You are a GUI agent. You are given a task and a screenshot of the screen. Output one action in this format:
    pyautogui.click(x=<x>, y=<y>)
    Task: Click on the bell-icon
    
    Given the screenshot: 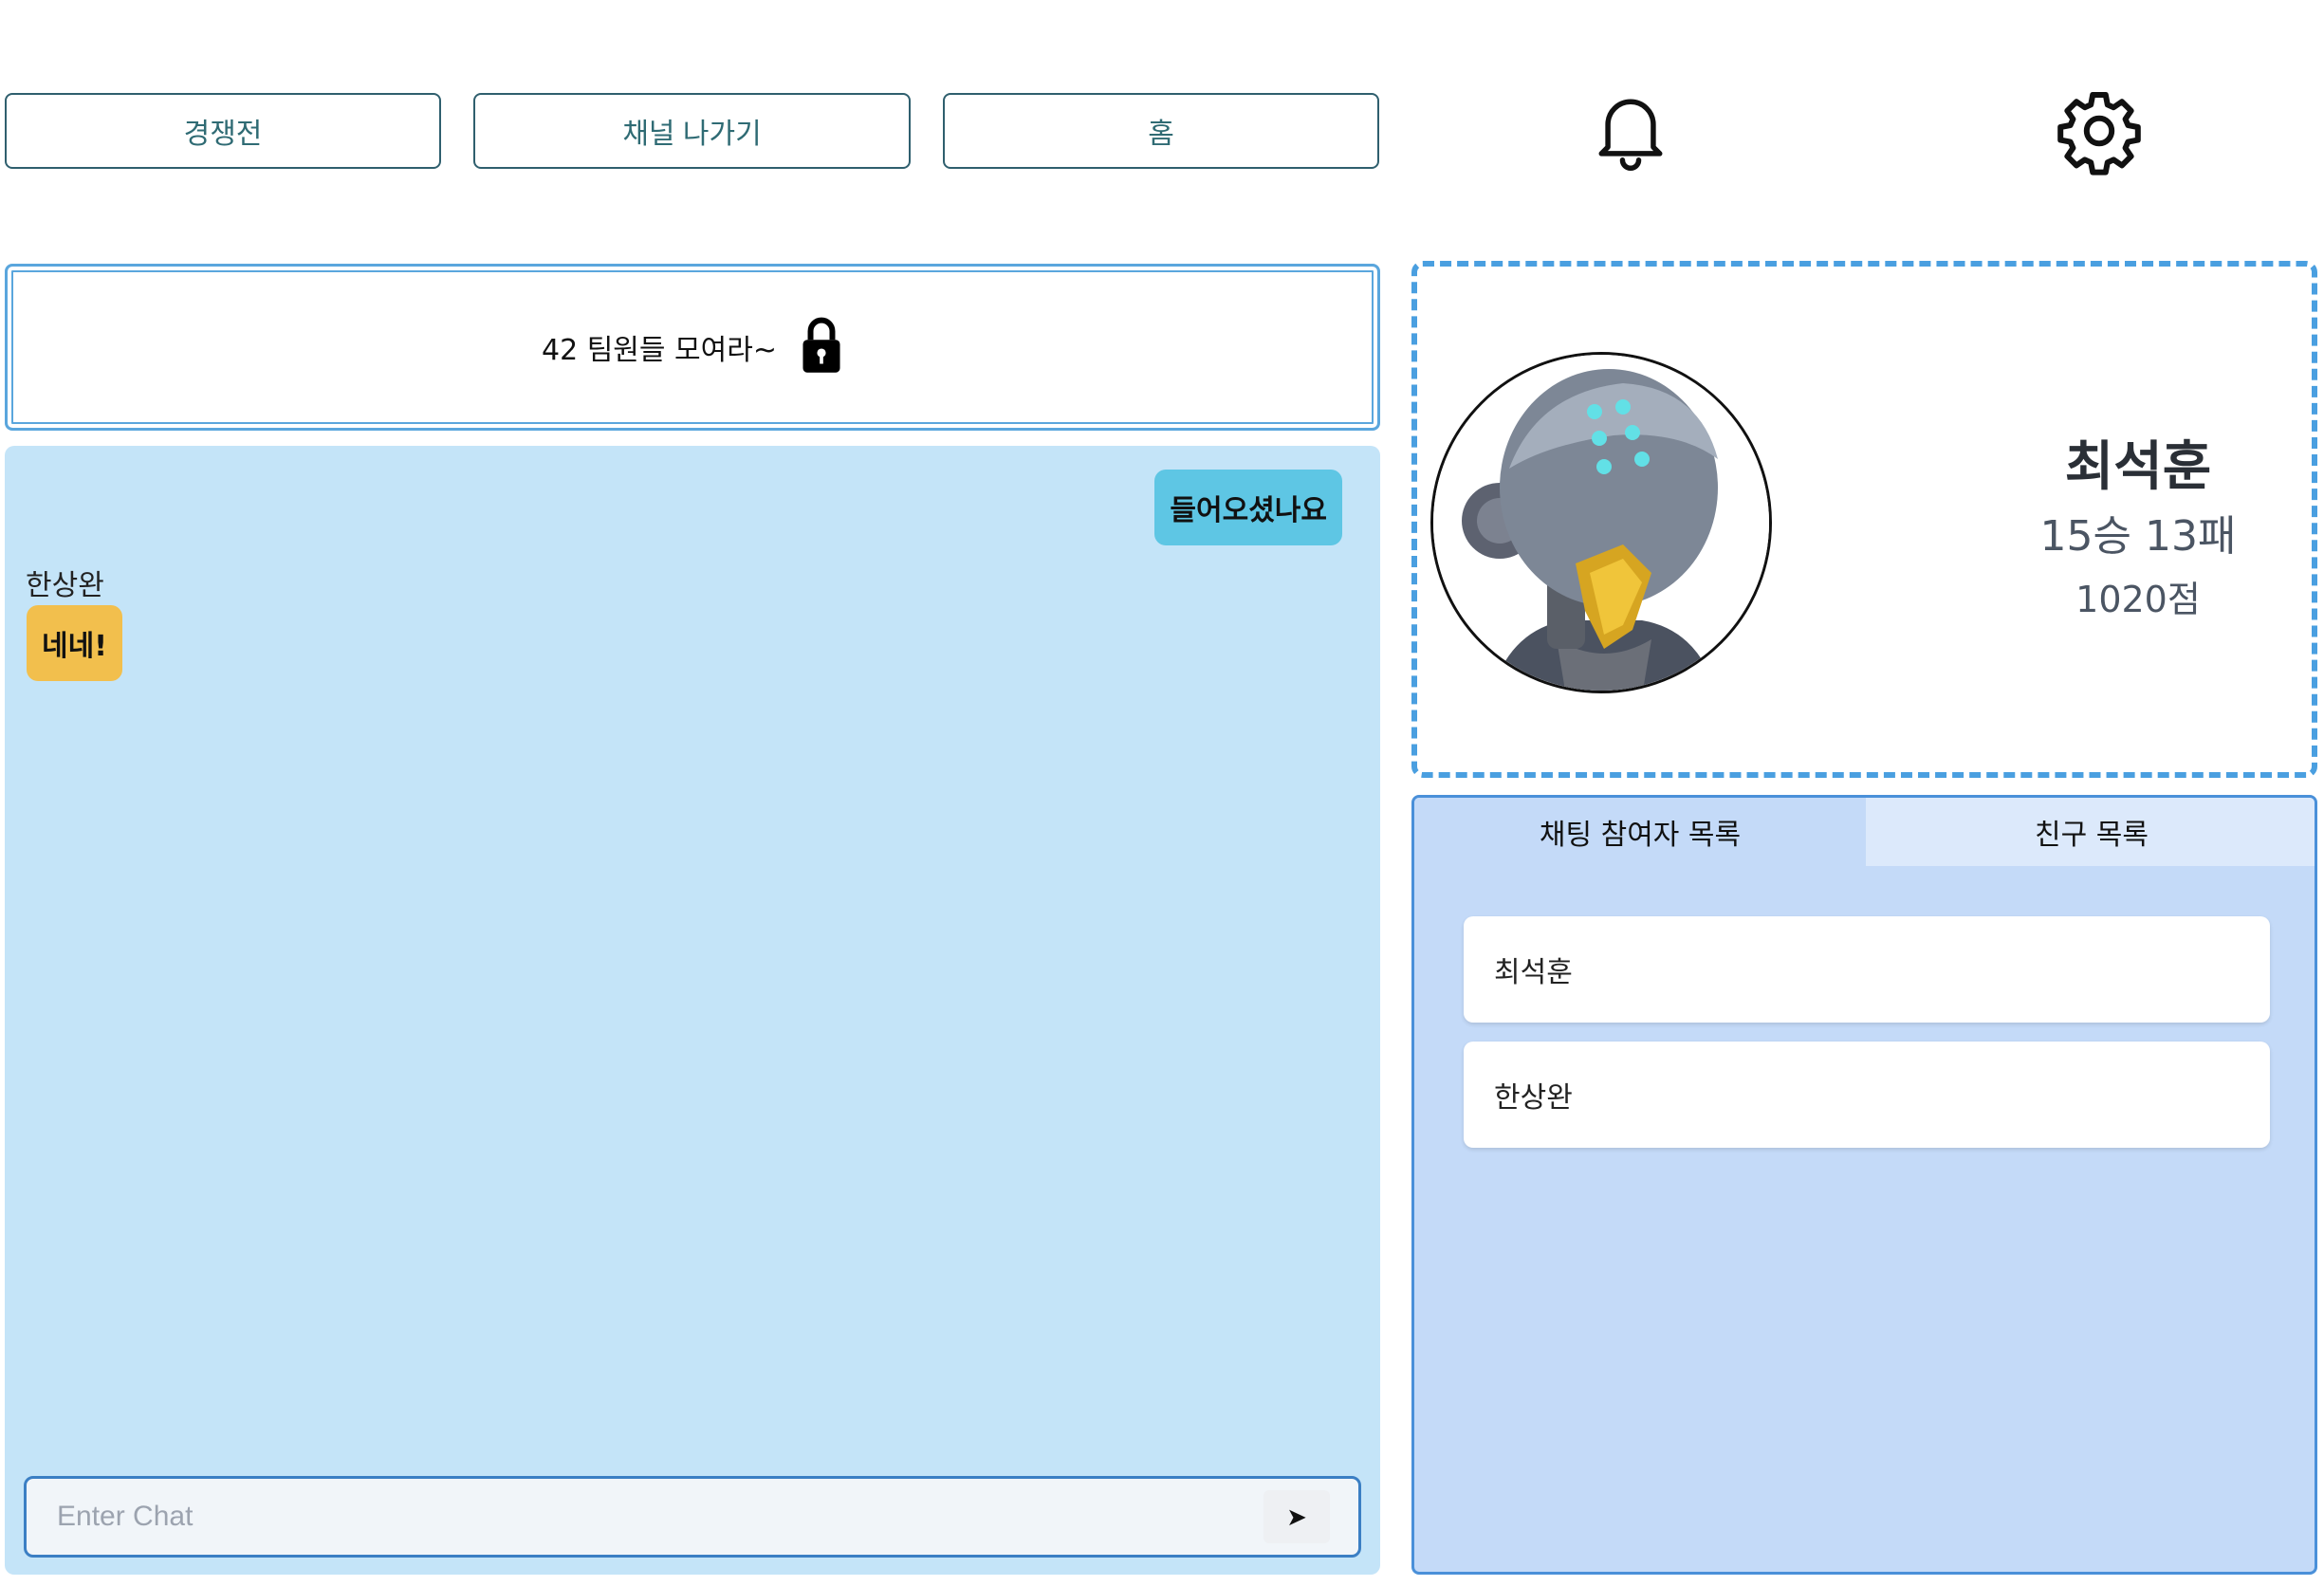 What is the action you would take?
    pyautogui.click(x=1631, y=130)
    